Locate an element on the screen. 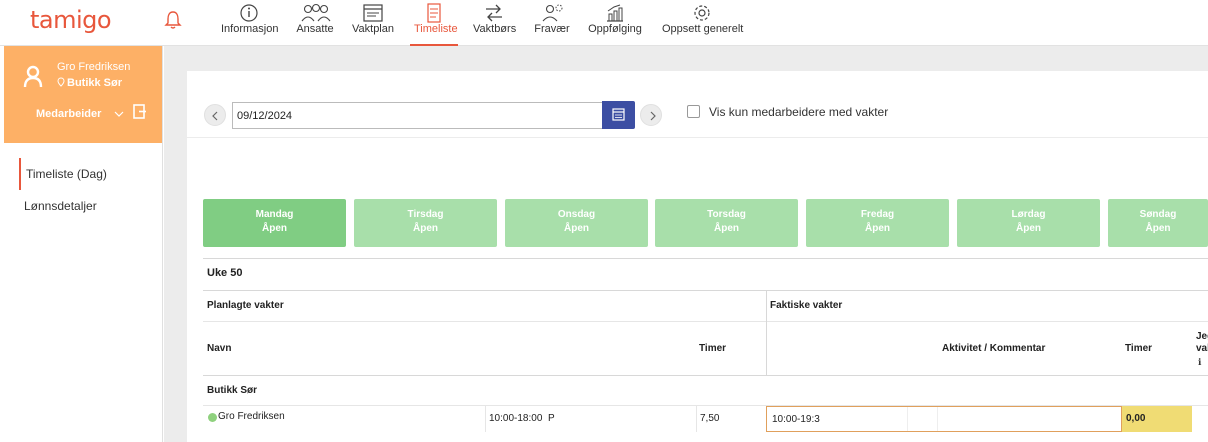 This screenshot has height=442, width=1208. sidebar-item-timeliste-dag: Timeliste (Dag) is located at coordinates (89, 174).